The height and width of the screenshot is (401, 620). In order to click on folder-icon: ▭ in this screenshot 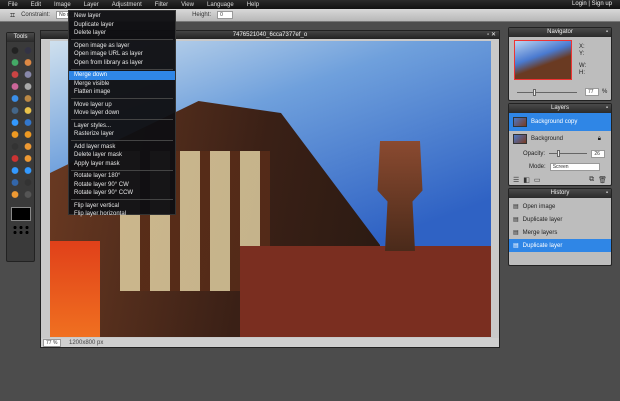, I will do `click(537, 180)`.